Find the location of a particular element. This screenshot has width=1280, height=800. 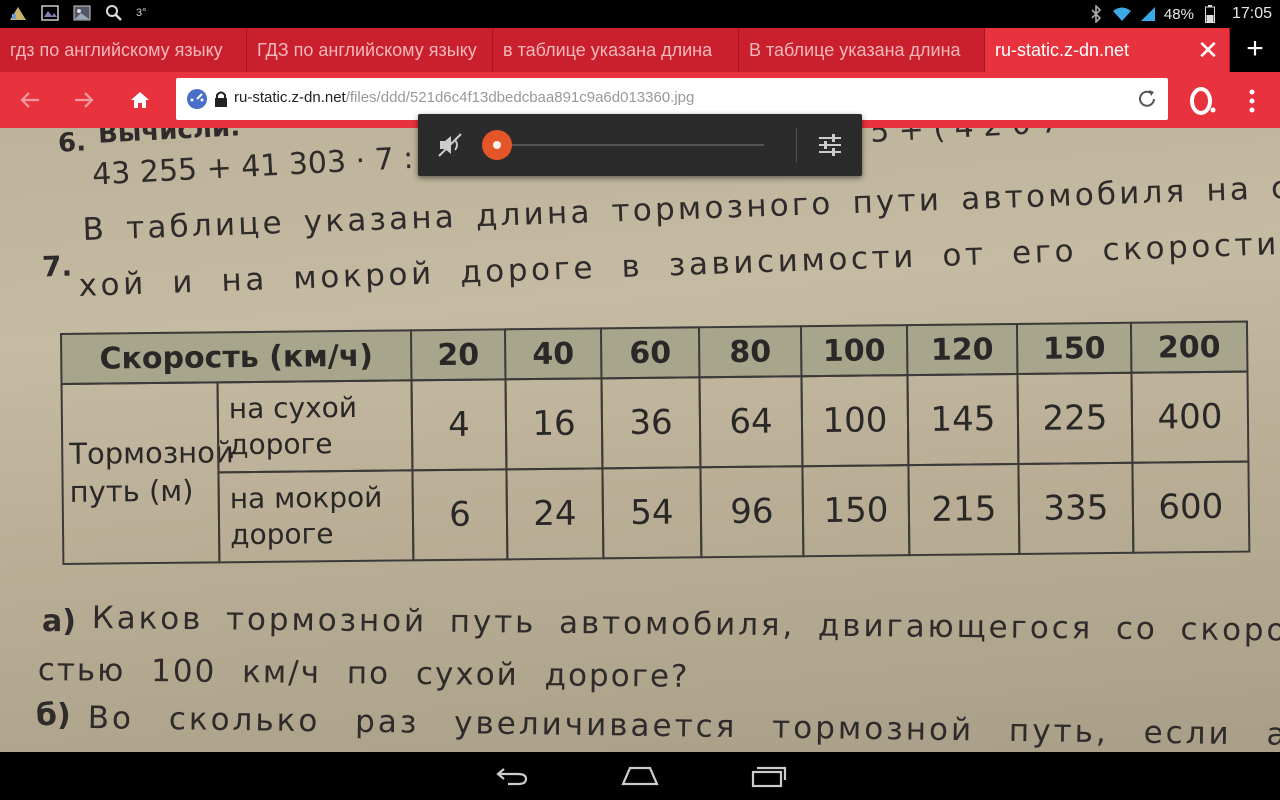

plus-icon: + is located at coordinates (1255, 48).